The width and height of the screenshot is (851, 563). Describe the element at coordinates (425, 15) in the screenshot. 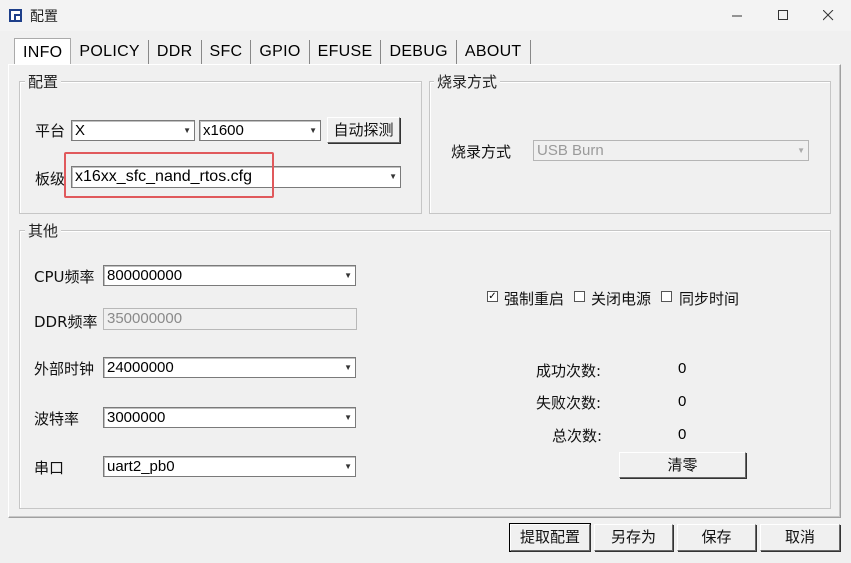

I see `title-bar: 配置` at that location.